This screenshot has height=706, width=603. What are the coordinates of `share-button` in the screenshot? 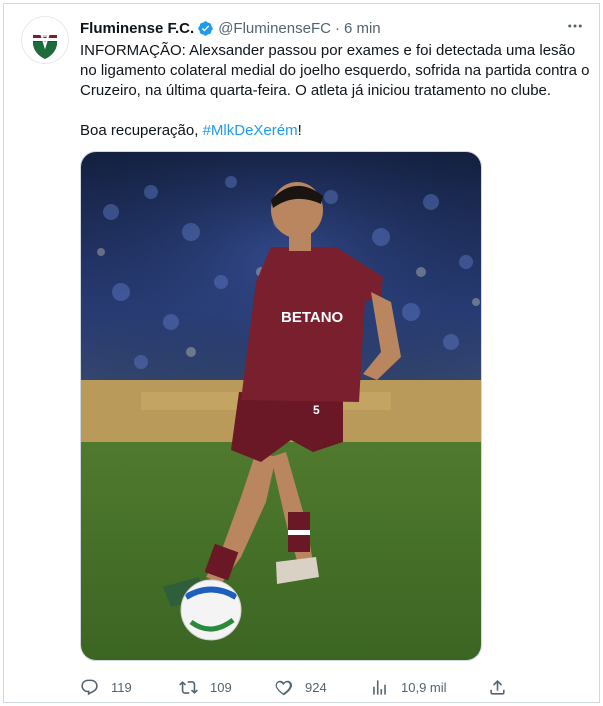 It's located at (497, 687).